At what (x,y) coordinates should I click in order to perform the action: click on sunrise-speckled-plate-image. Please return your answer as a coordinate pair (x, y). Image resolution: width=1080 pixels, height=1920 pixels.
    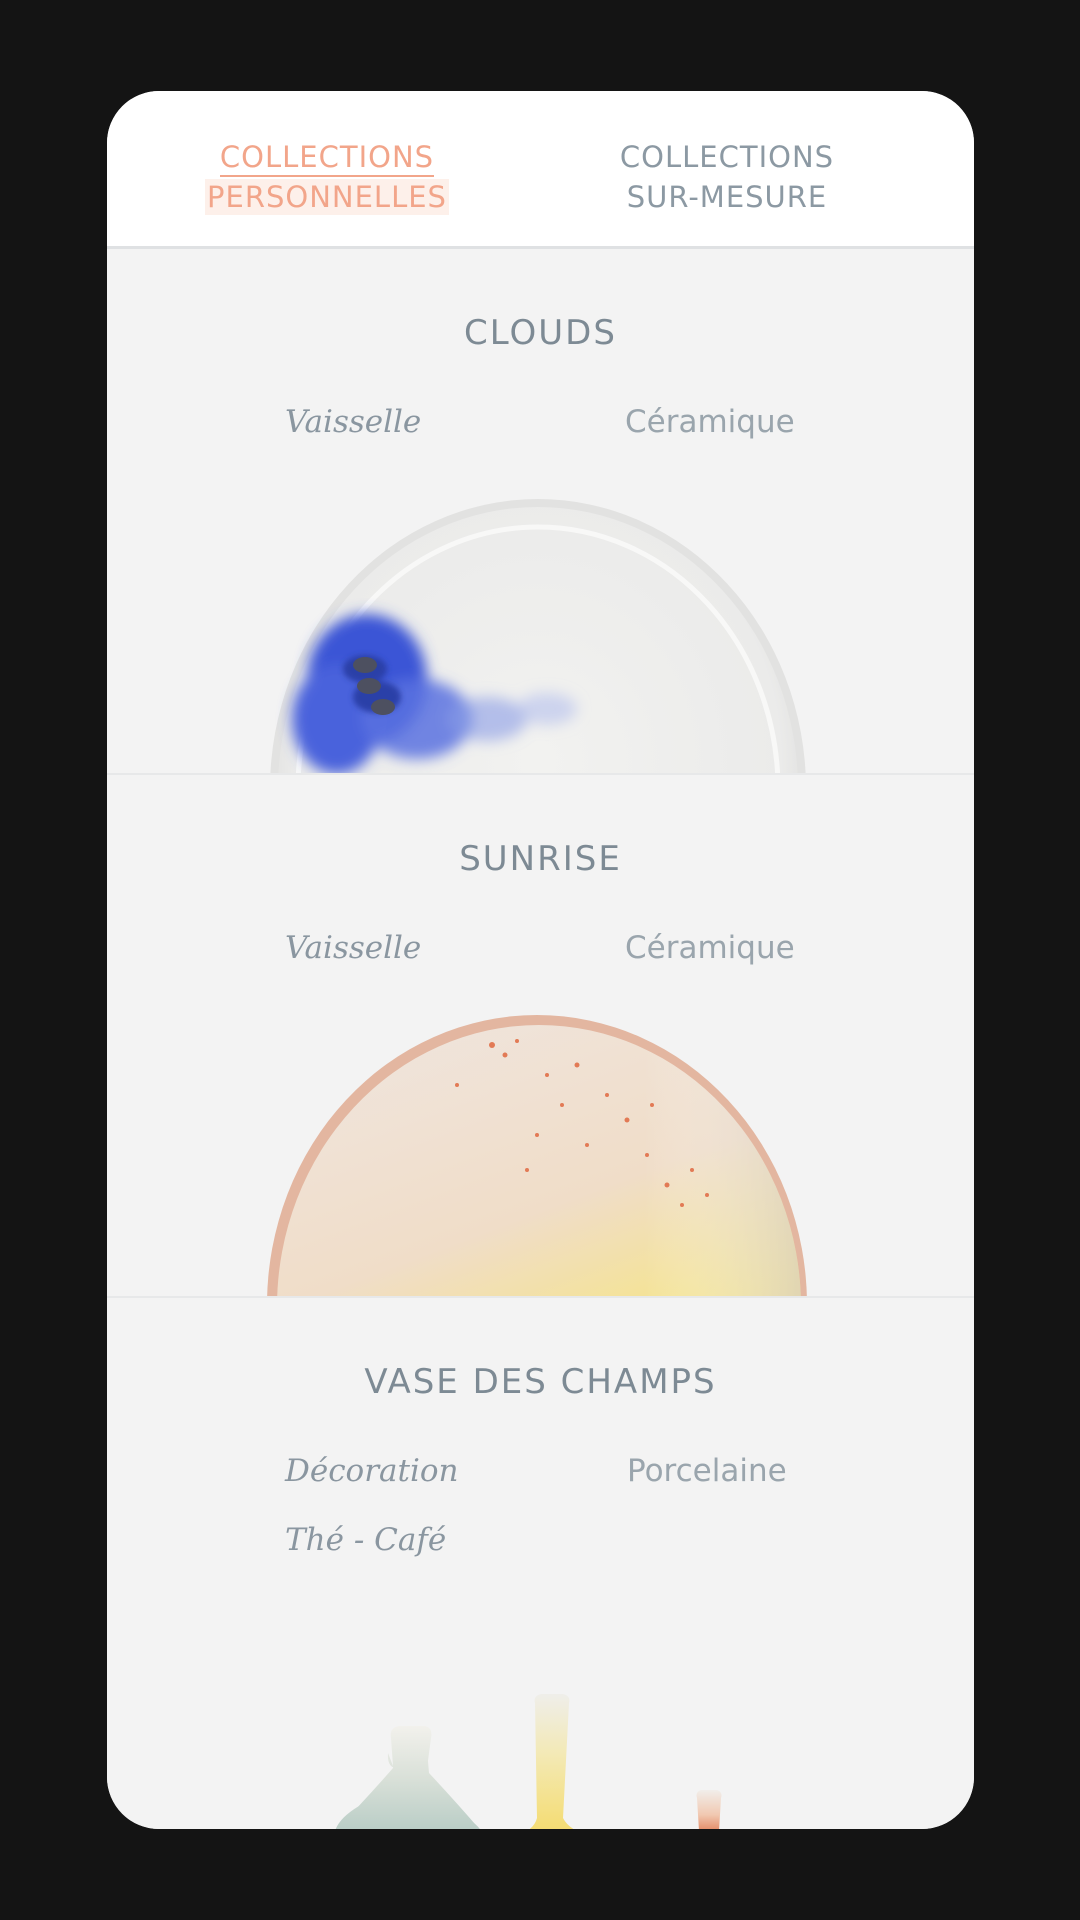
    Looking at the image, I should click on (537, 1156).